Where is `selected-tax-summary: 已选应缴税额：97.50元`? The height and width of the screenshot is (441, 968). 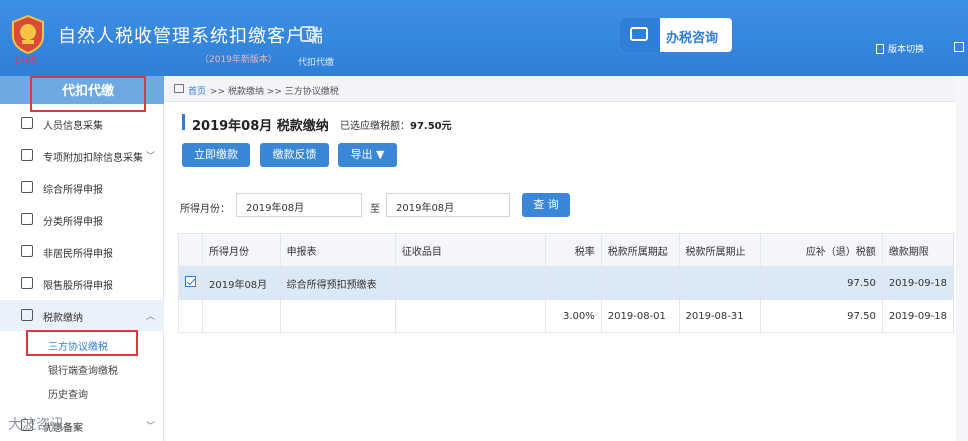 selected-tax-summary: 已选应缴税额：97.50元 is located at coordinates (396, 124).